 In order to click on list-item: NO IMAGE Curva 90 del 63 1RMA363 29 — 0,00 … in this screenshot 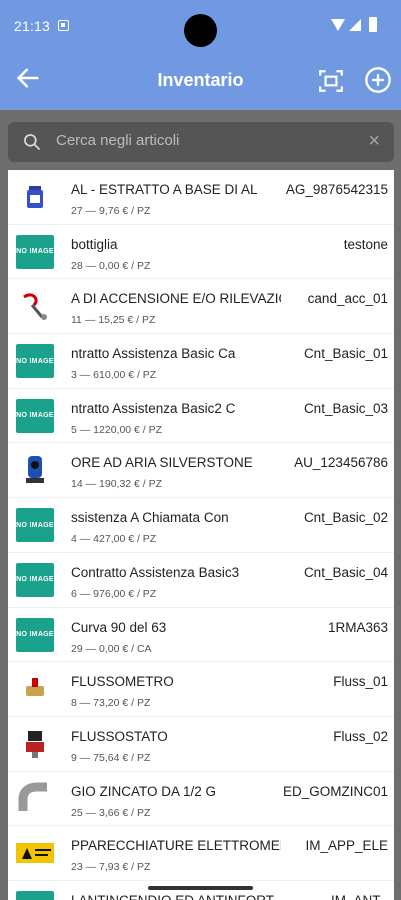, I will do `click(201, 635)`.